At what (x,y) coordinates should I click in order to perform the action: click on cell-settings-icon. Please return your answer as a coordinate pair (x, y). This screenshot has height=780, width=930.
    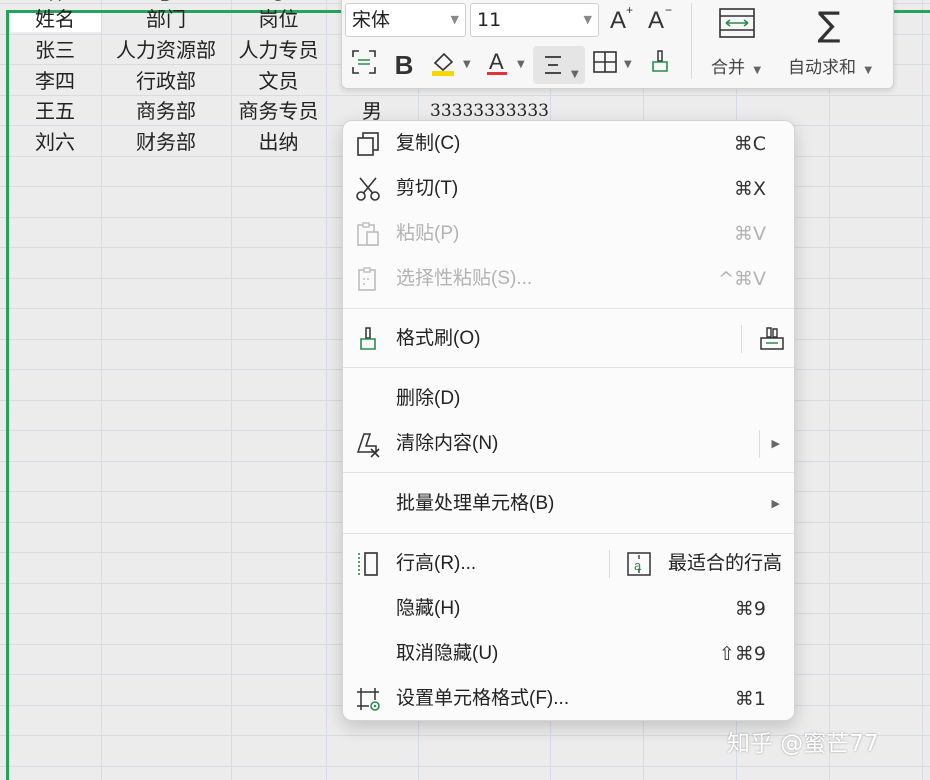
    Looking at the image, I should click on (368, 699).